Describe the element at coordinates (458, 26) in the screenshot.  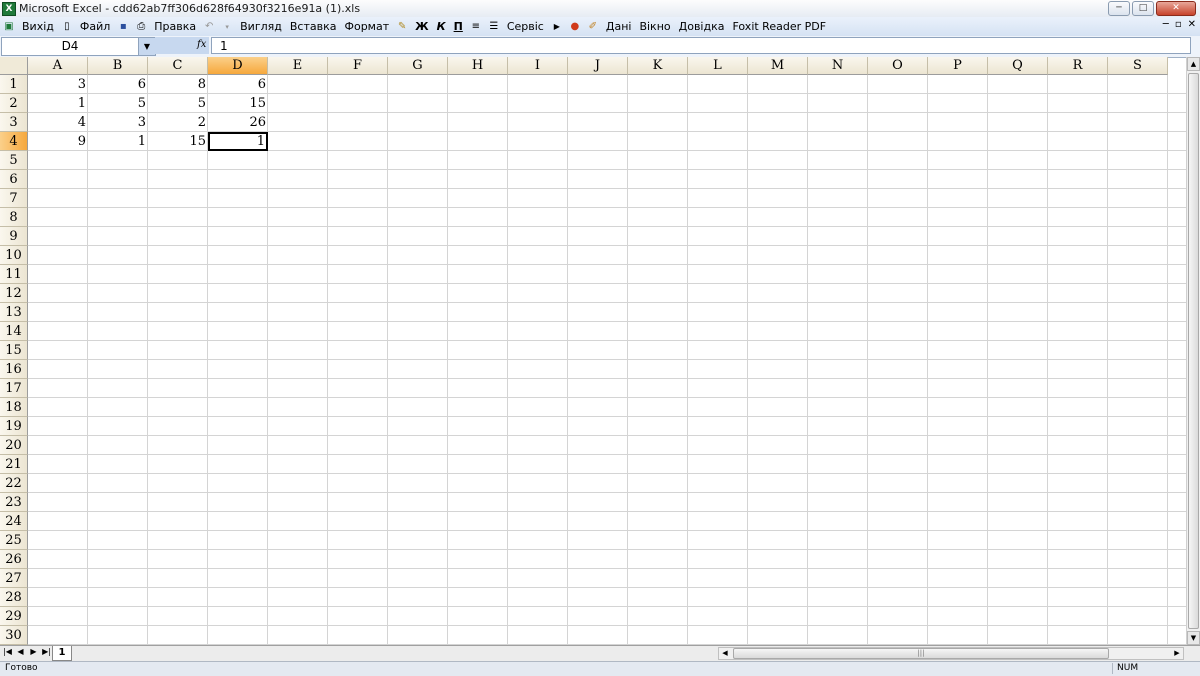
I see `underline-button: П` at that location.